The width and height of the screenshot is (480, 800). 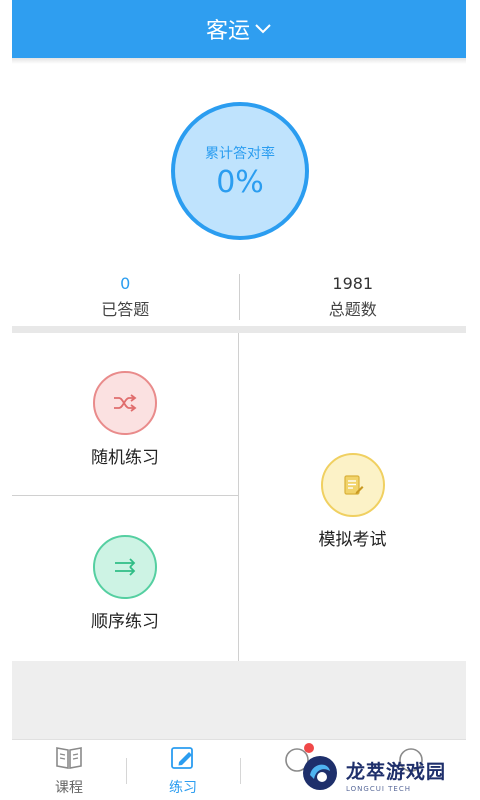 I want to click on total-stat: 1981 总题数, so click(x=353, y=297).